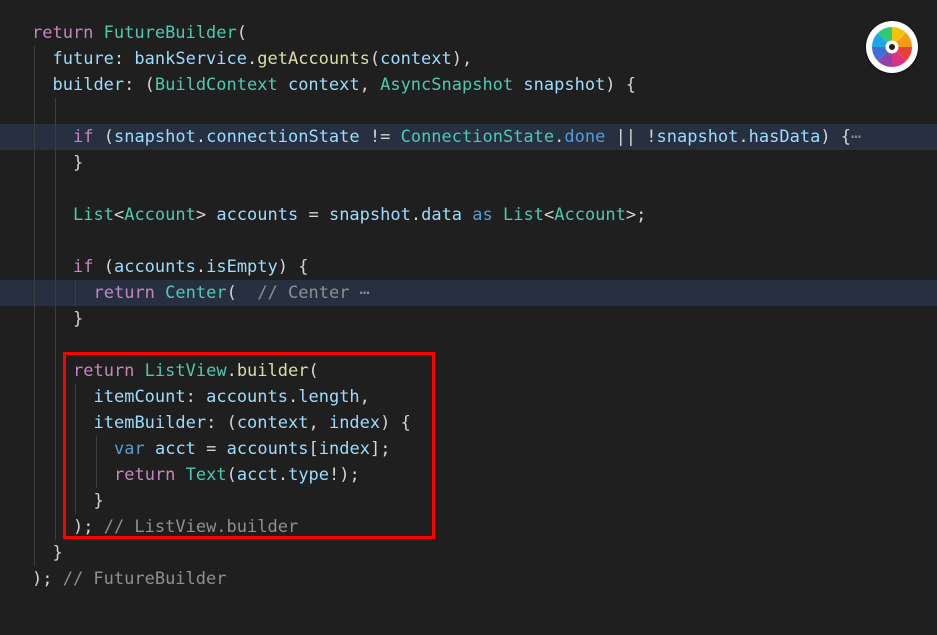 The height and width of the screenshot is (635, 937). What do you see at coordinates (468, 397) in the screenshot?
I see `code-line: itemCount: accounts.length,` at bounding box center [468, 397].